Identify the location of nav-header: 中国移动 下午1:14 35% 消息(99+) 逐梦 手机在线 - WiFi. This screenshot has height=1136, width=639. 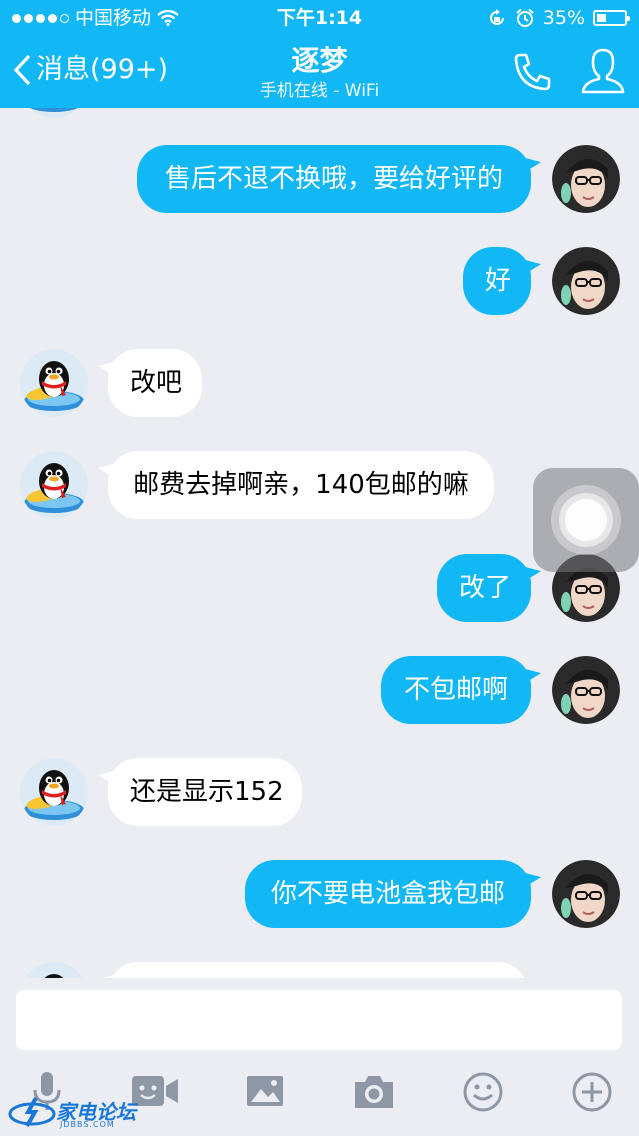
(319, 54).